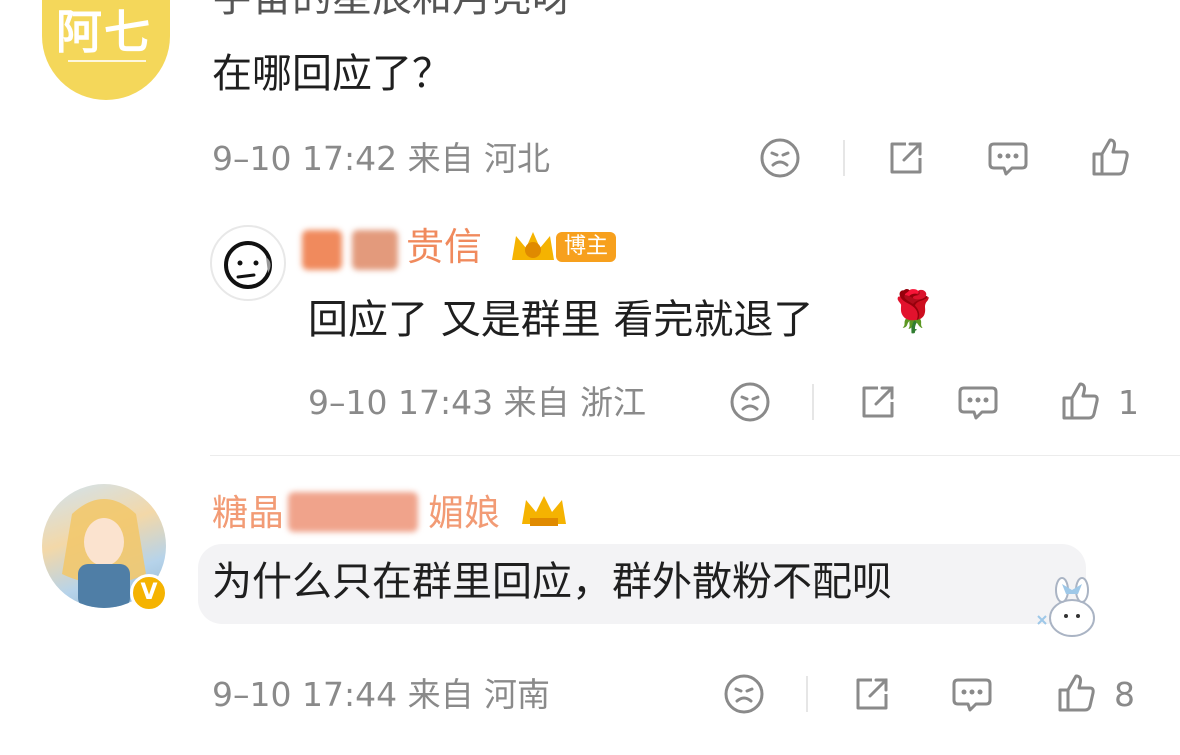 The width and height of the screenshot is (1180, 755). I want to click on username-visible-part-a: 糖晶, so click(248, 514).